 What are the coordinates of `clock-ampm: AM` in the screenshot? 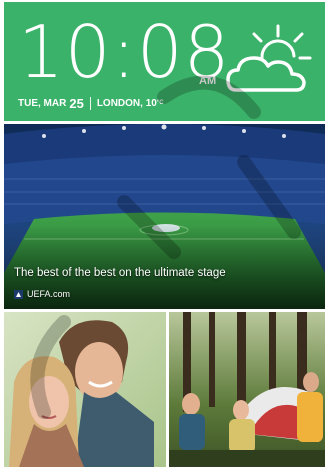 It's located at (208, 81).